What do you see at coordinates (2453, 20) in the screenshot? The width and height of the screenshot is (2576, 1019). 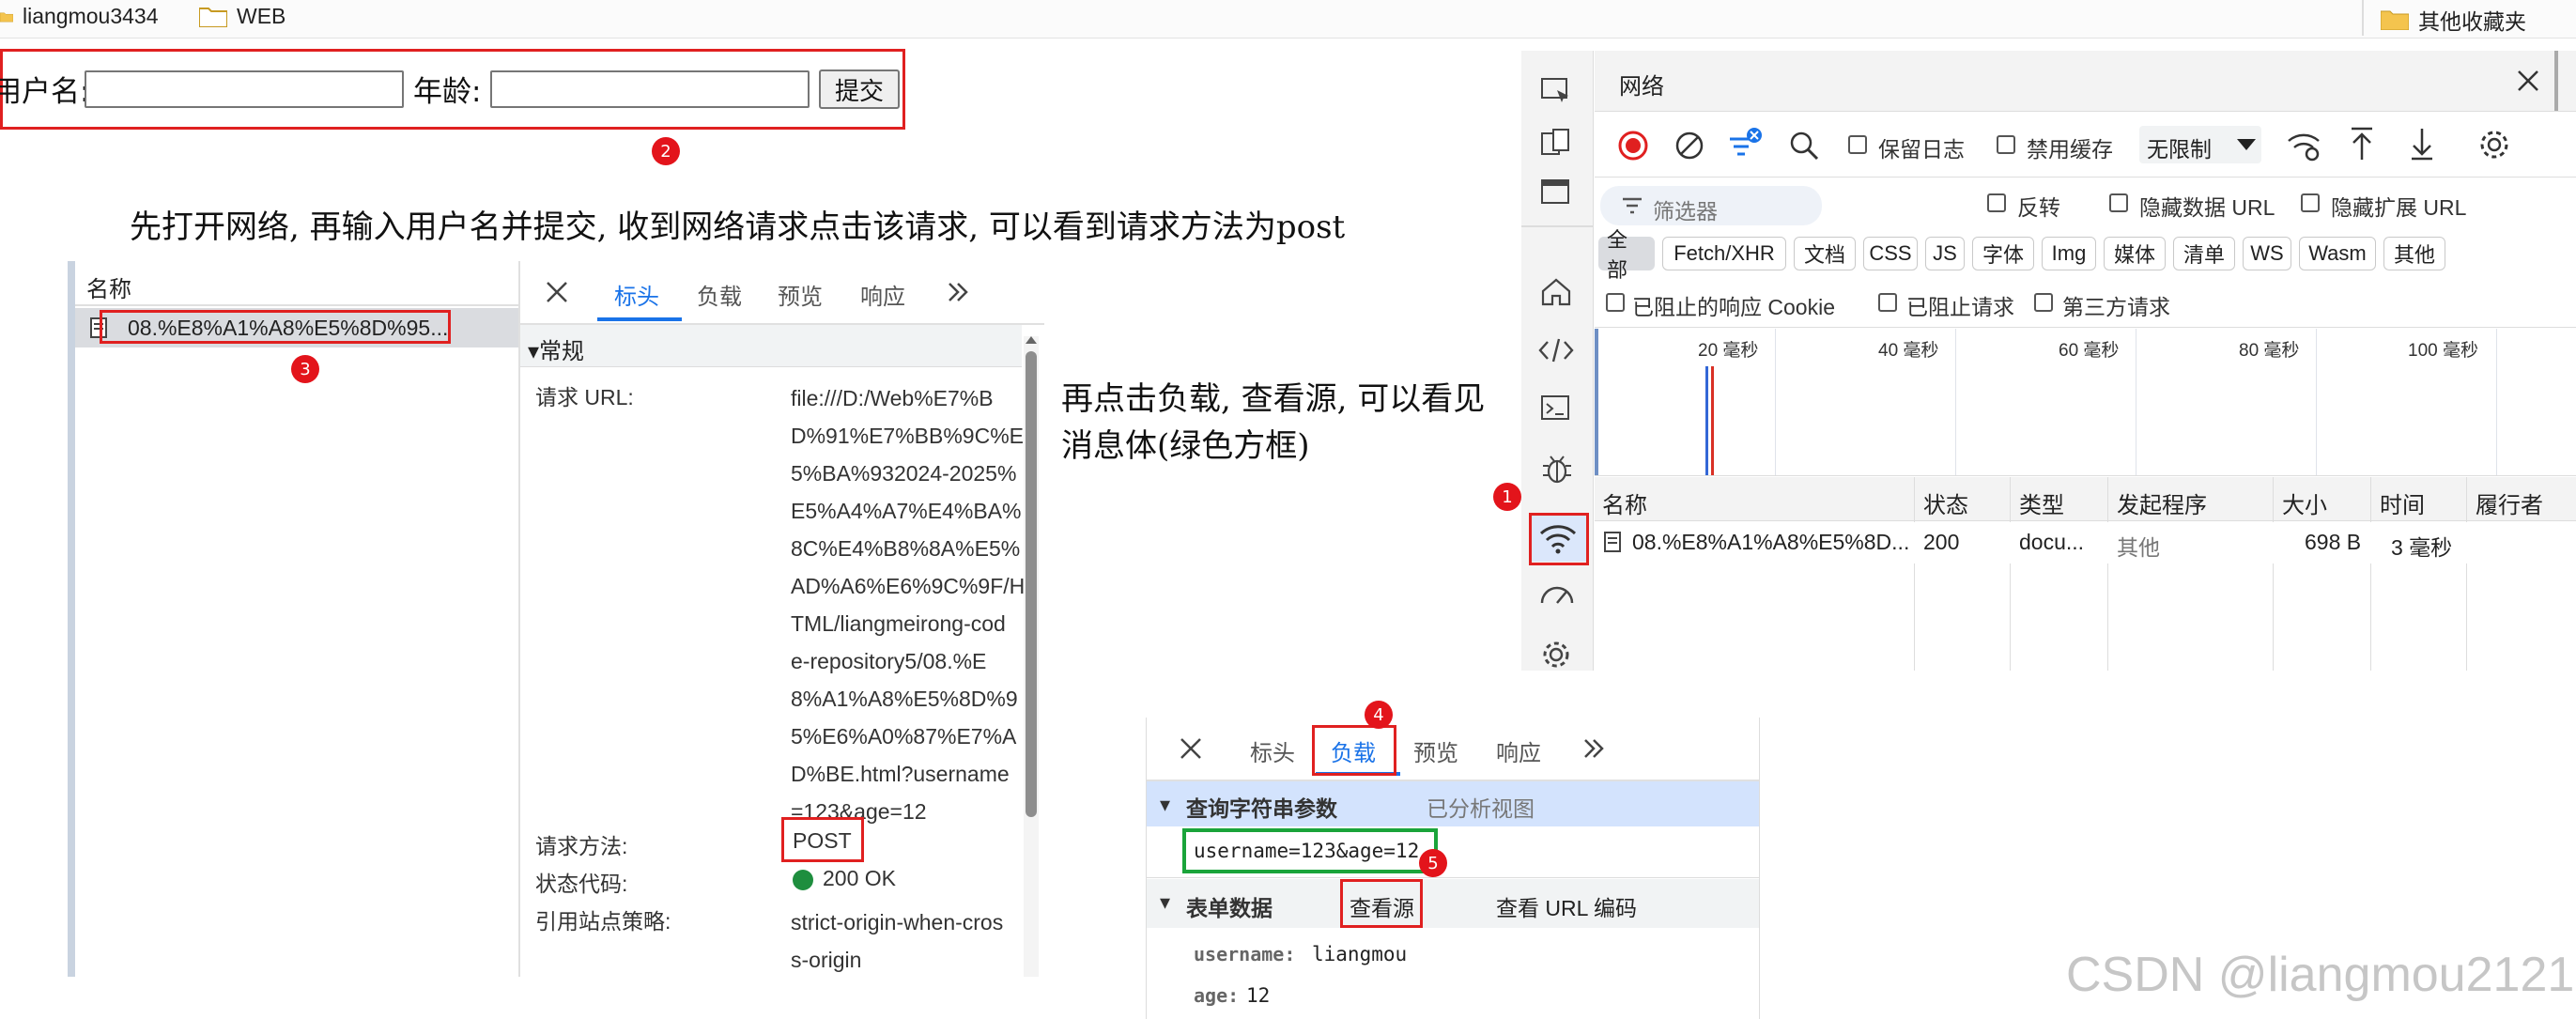 I see `other-bookmarks: 其他收藏夹` at bounding box center [2453, 20].